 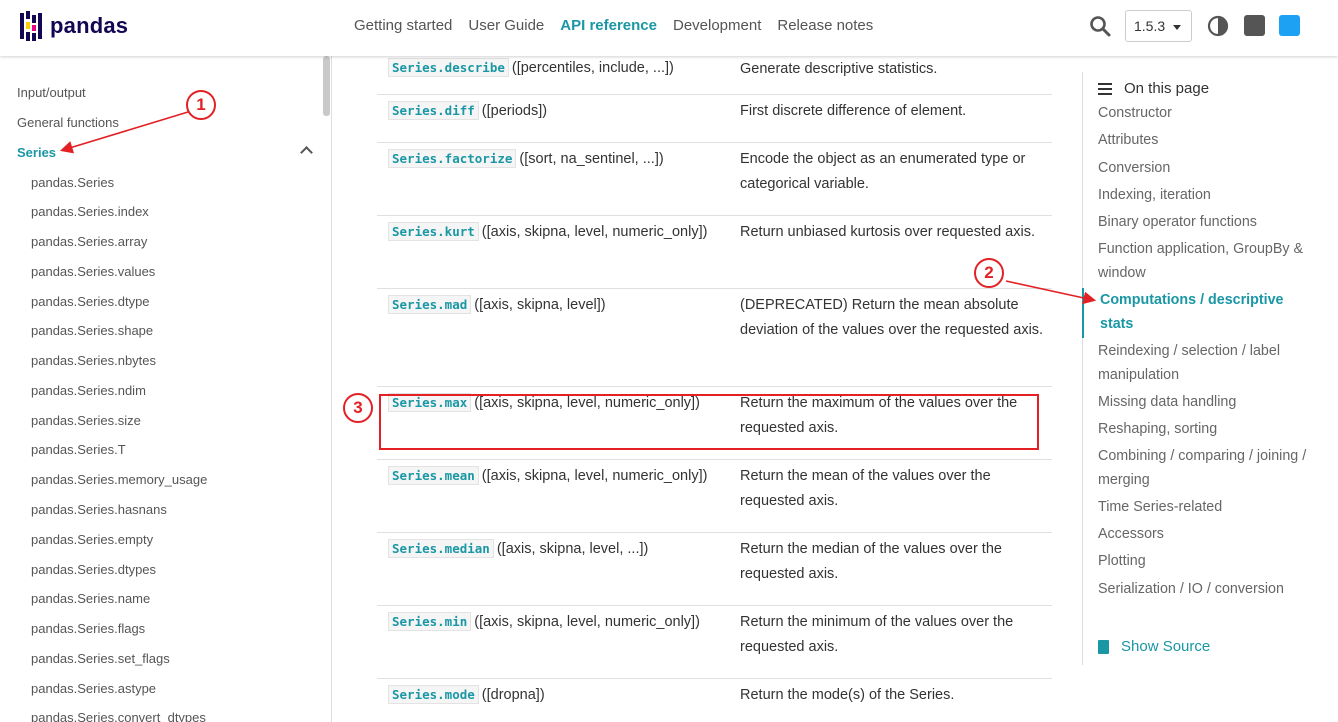 I want to click on sidebar-subitem: pandas.Series.T, so click(x=78, y=449).